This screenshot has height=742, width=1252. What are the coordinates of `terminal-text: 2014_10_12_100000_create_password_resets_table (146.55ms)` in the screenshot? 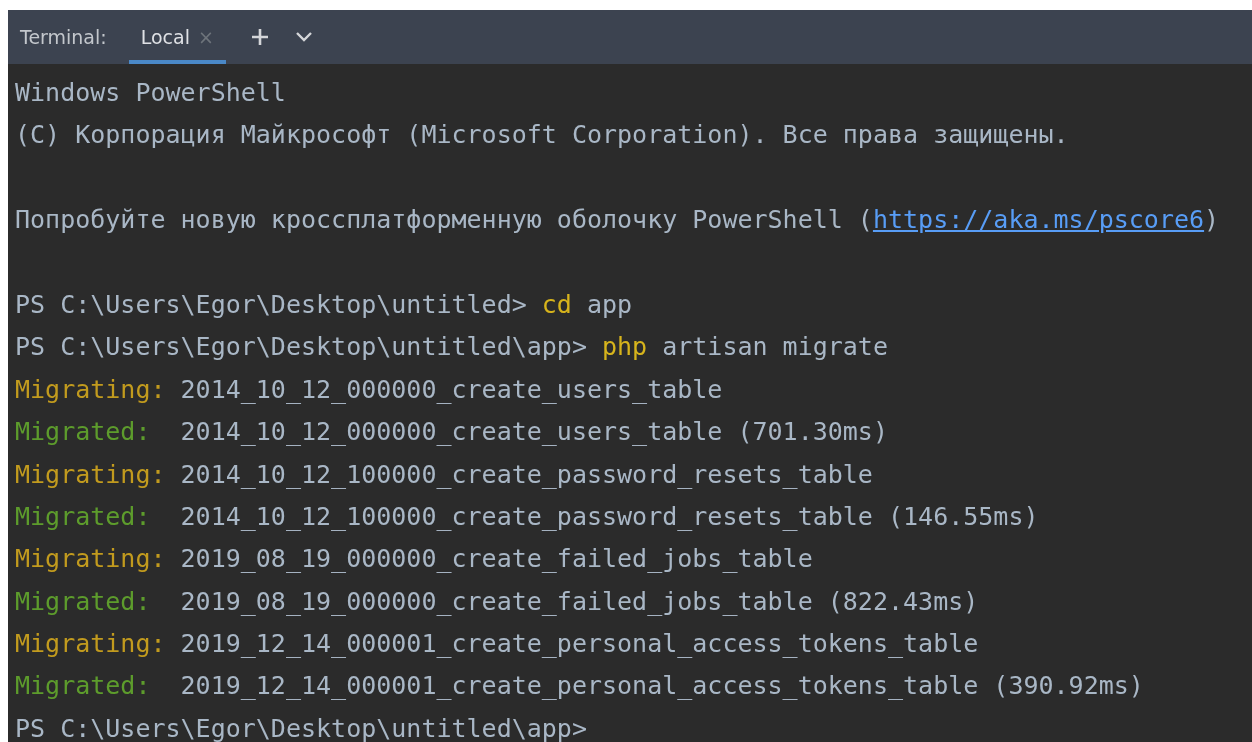 It's located at (609, 516).